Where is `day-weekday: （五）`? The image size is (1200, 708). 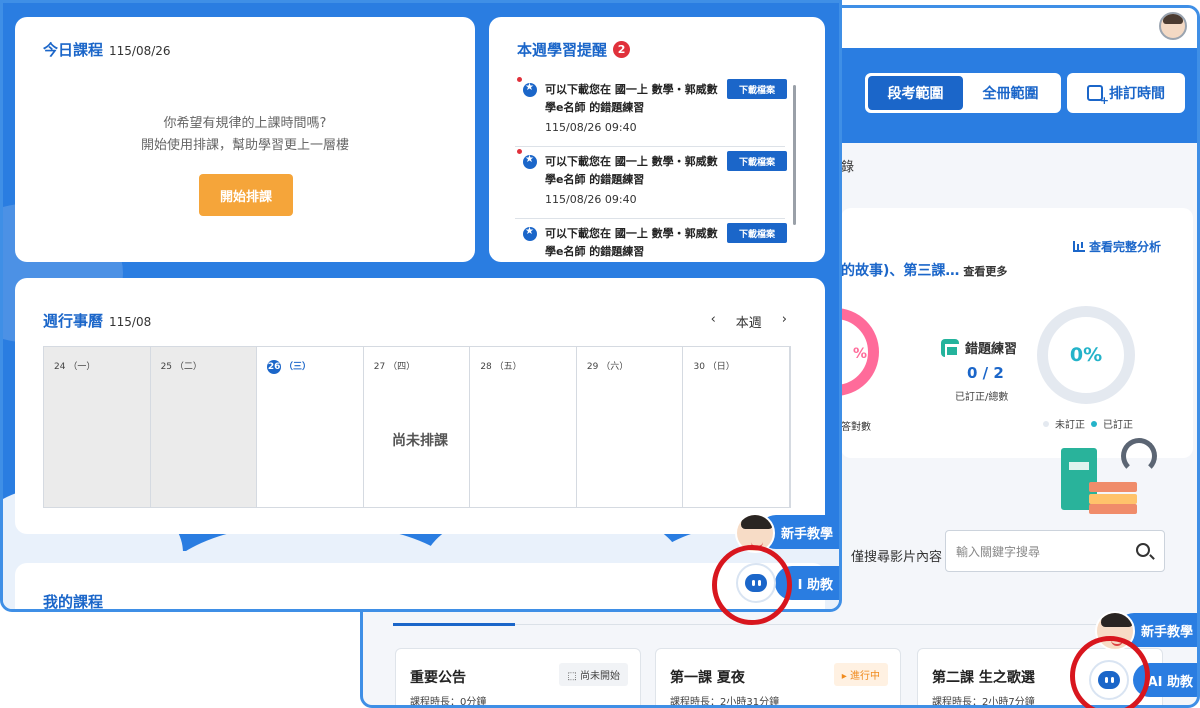
day-weekday: （五） is located at coordinates (508, 367).